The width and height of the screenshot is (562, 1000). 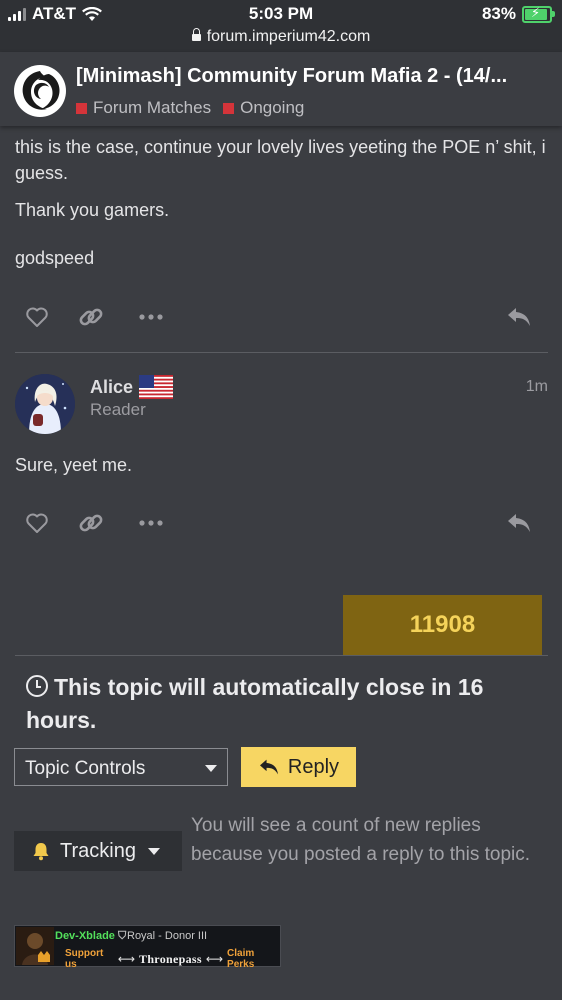 I want to click on topic-footer-divider, so click(x=281, y=655).